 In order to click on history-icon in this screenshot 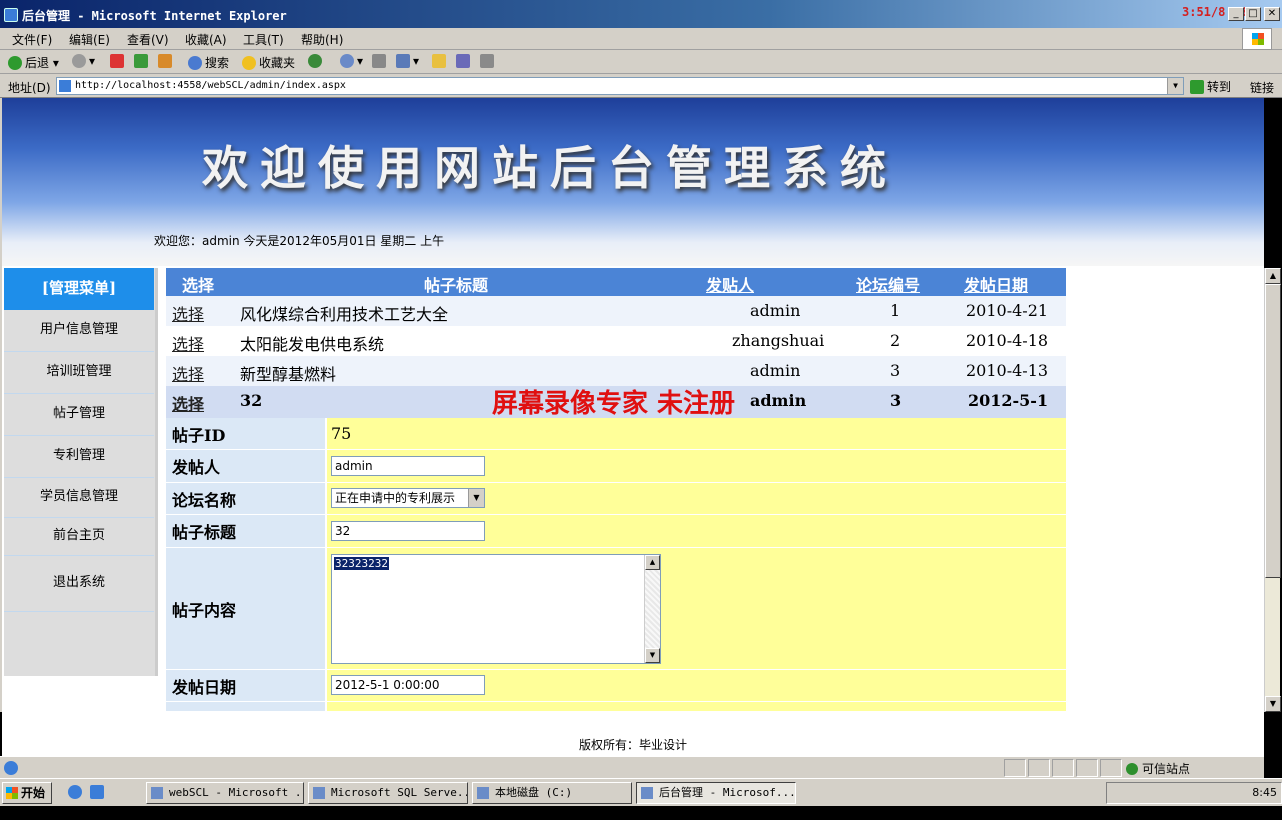, I will do `click(315, 61)`.